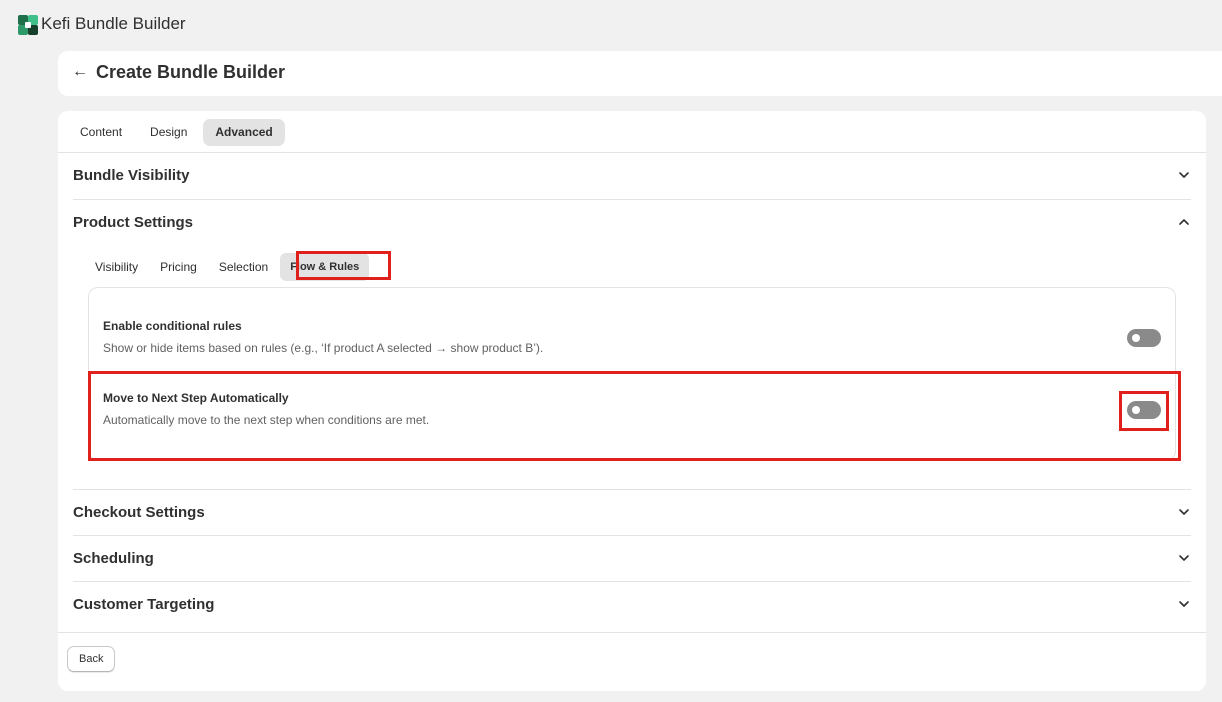 This screenshot has height=702, width=1222. I want to click on chevron-up-icon, so click(1184, 222).